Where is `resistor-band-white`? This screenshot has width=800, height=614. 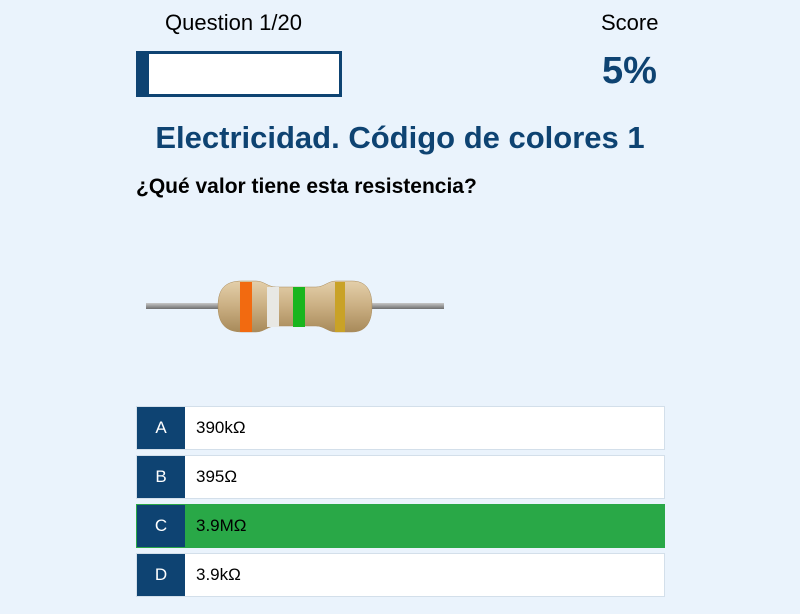
resistor-band-white is located at coordinates (273, 307).